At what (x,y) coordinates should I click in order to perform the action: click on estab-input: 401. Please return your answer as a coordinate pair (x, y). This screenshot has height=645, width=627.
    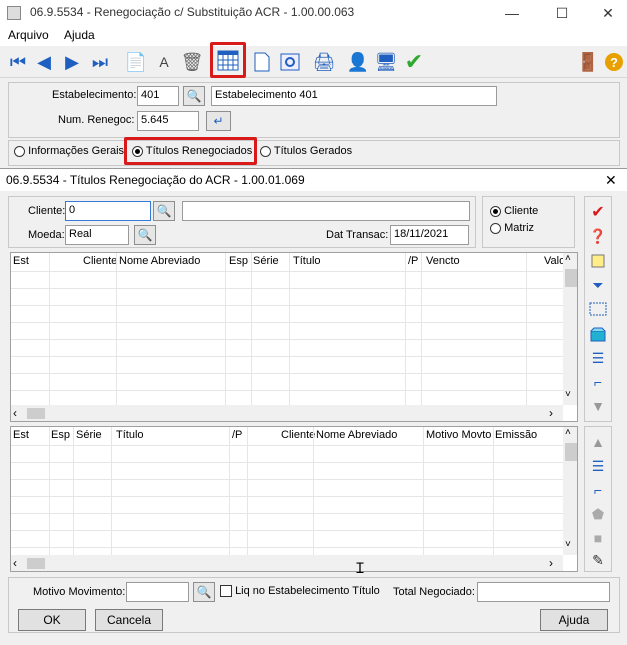
    Looking at the image, I should click on (158, 96).